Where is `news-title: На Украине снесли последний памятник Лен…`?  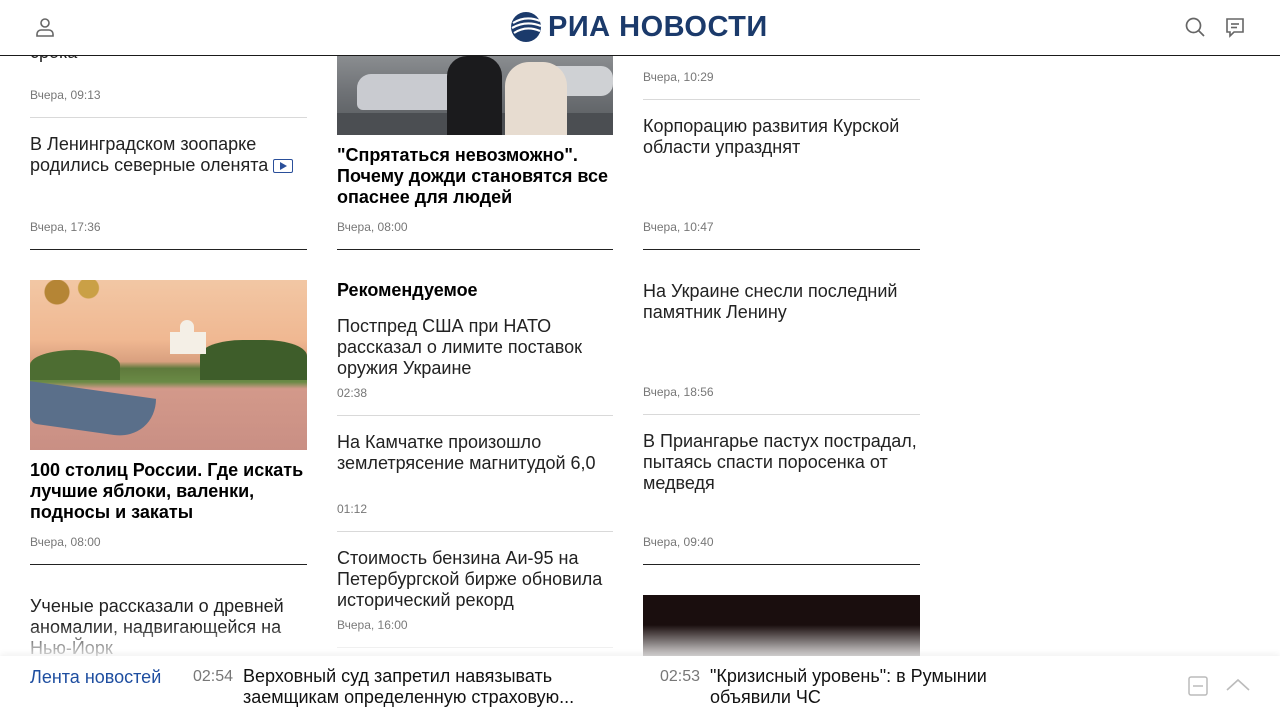 news-title: На Украине снесли последний памятник Лен… is located at coordinates (770, 301).